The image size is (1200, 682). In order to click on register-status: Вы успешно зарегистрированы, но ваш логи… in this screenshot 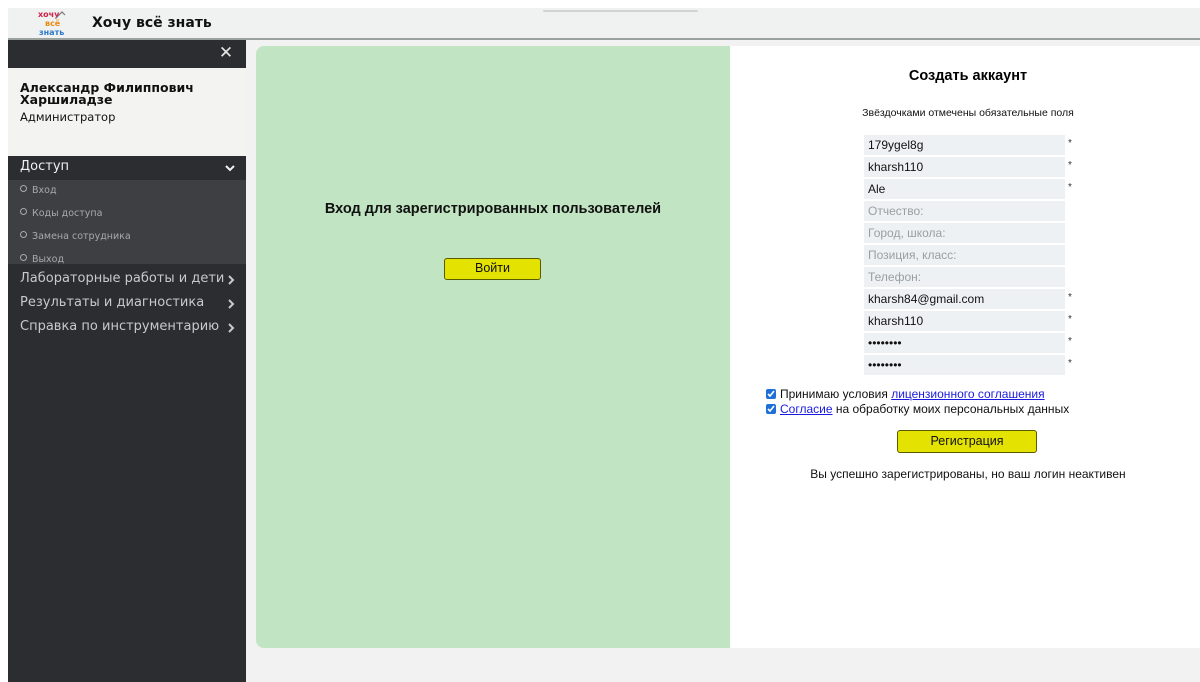, I will do `click(968, 474)`.